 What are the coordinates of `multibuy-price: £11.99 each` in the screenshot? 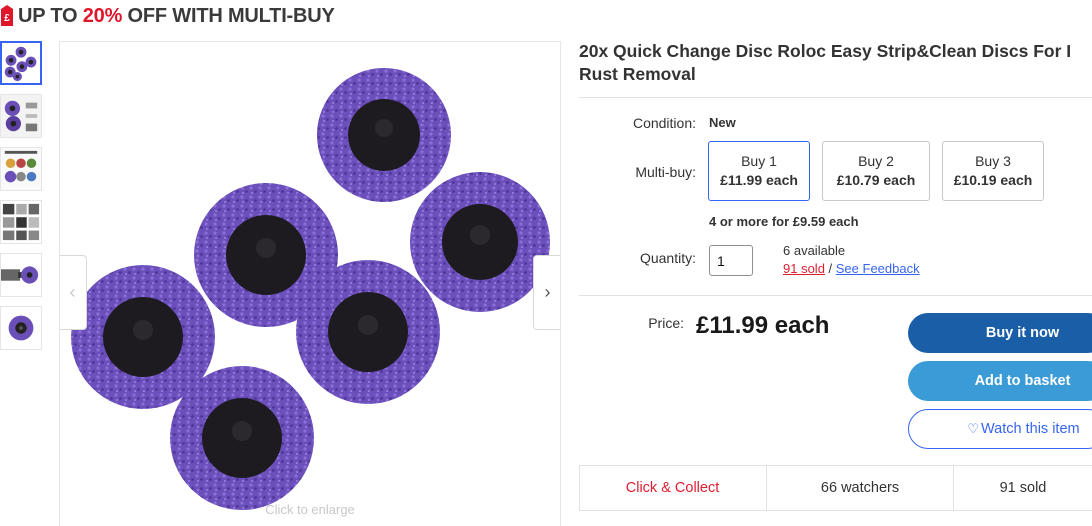 It's located at (759, 180).